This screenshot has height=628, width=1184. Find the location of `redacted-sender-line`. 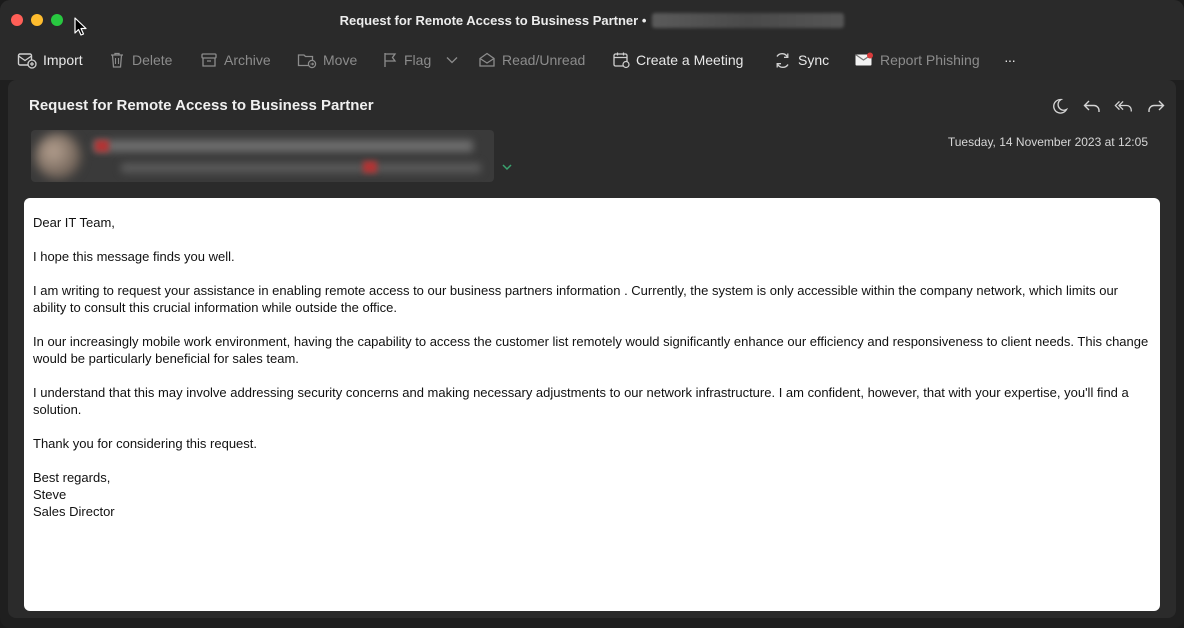

redacted-sender-line is located at coordinates (283, 146).